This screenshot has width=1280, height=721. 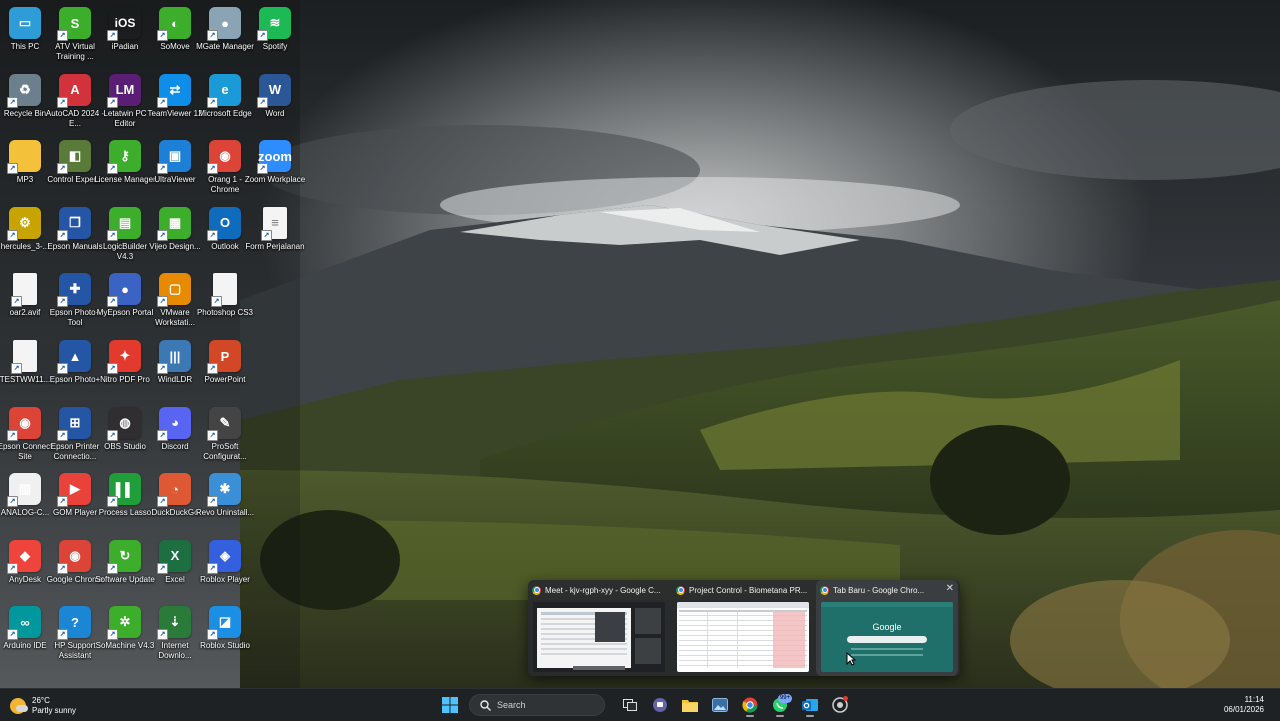 What do you see at coordinates (25, 300) in the screenshot?
I see `desktop-icon-oar2-avif: ↗ oar2.avif` at bounding box center [25, 300].